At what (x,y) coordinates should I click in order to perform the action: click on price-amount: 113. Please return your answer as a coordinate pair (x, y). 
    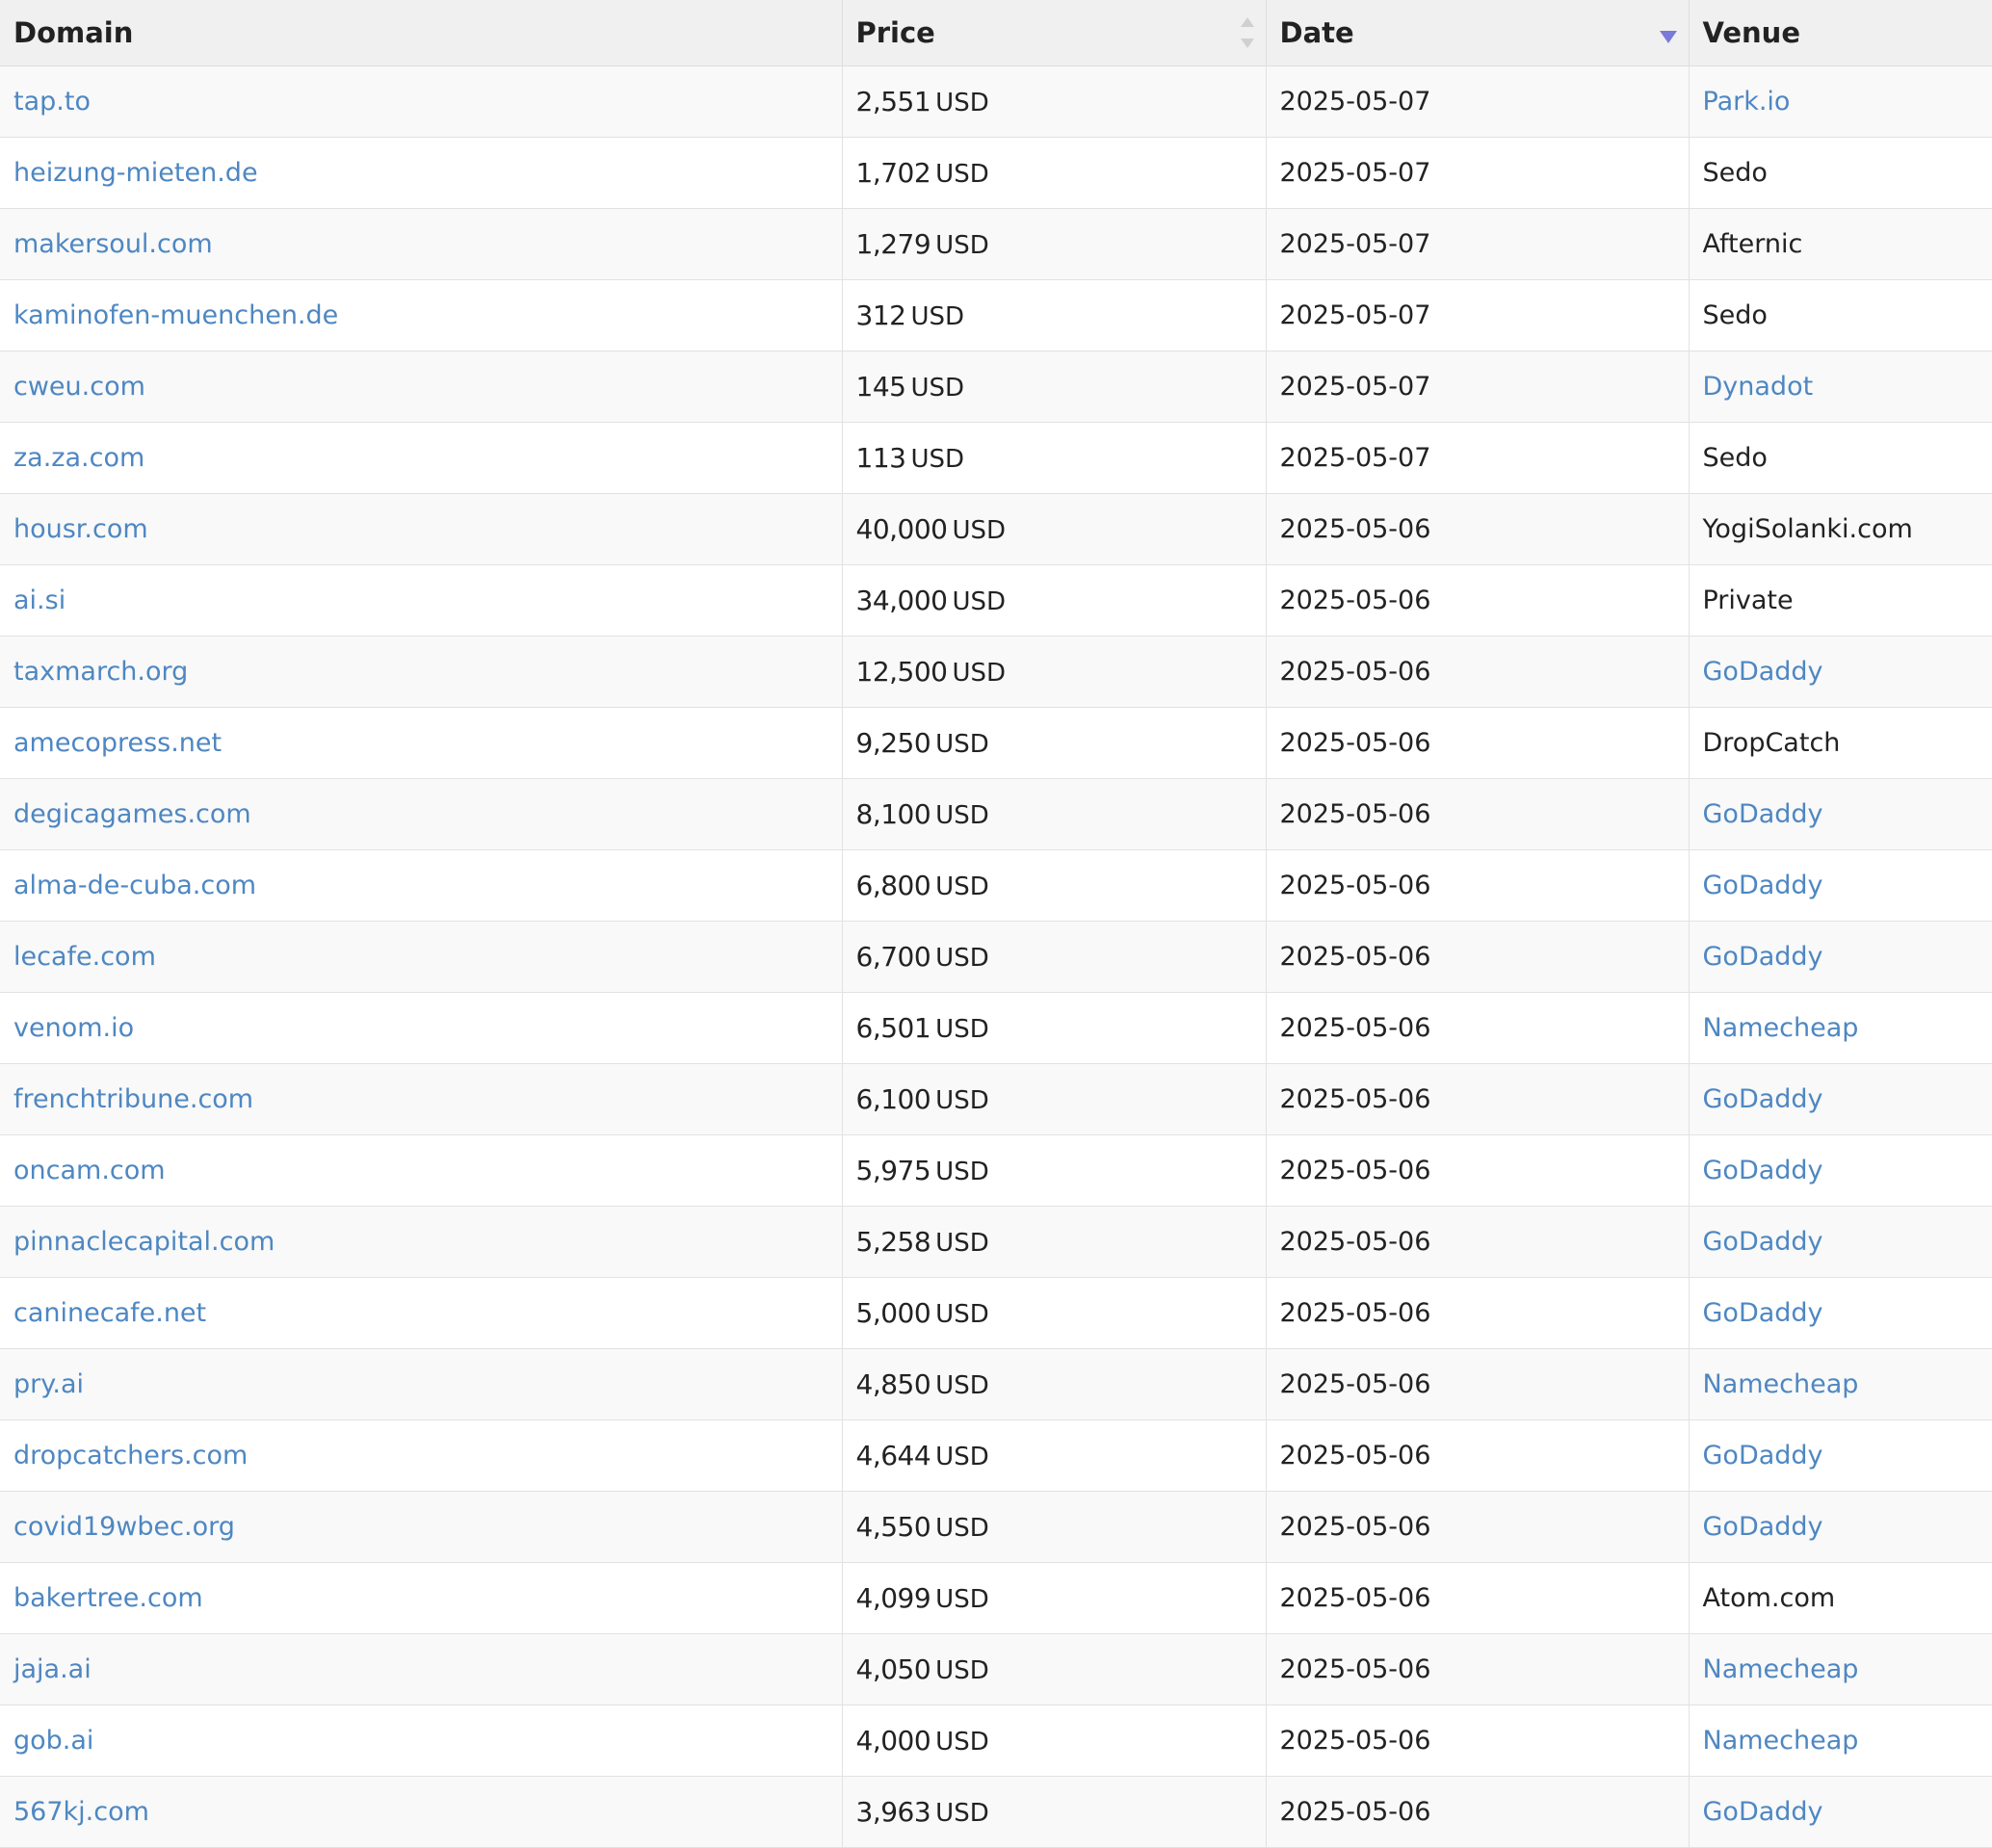
    Looking at the image, I should click on (880, 458).